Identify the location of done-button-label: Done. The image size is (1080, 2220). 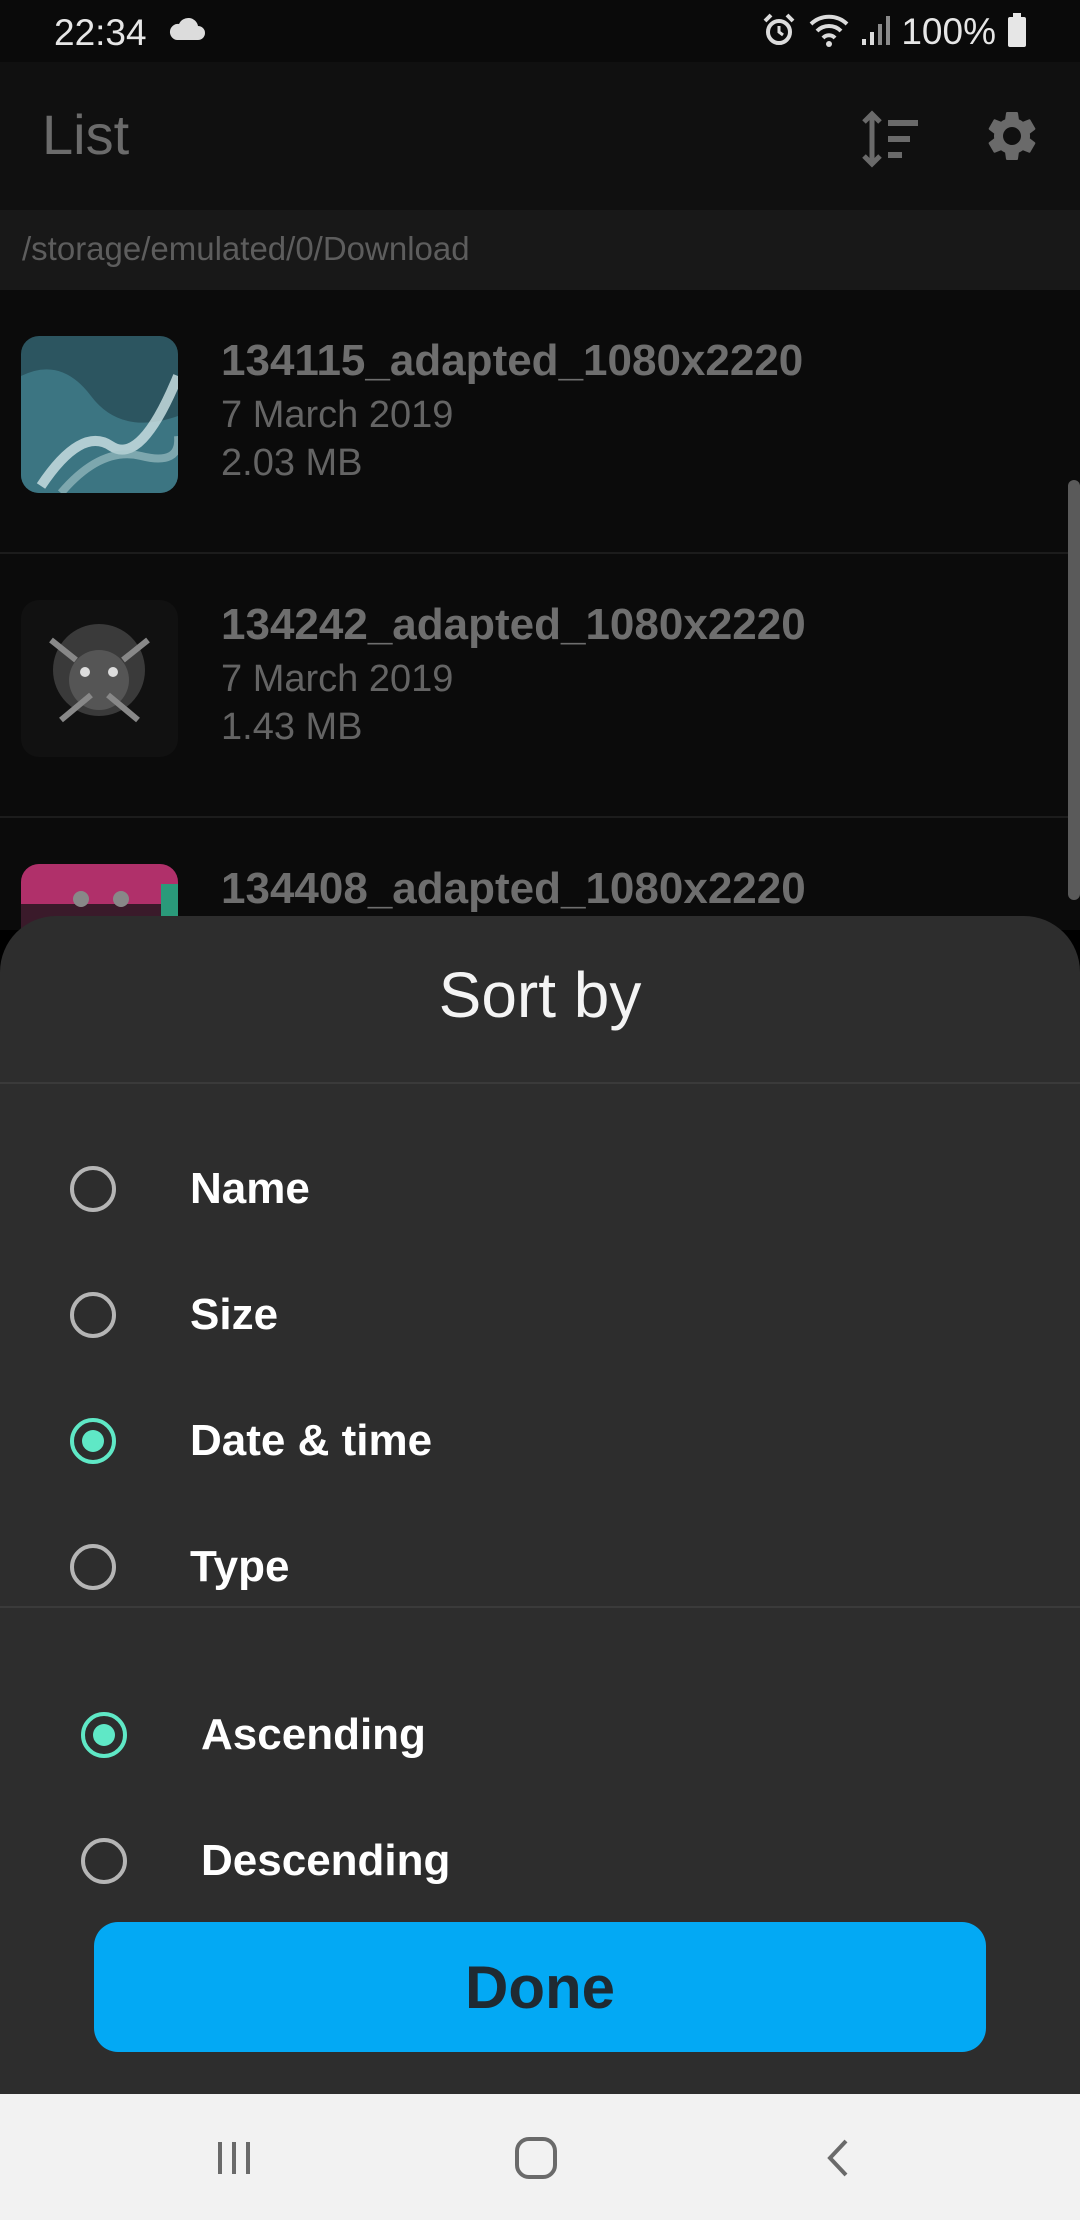
(540, 1987).